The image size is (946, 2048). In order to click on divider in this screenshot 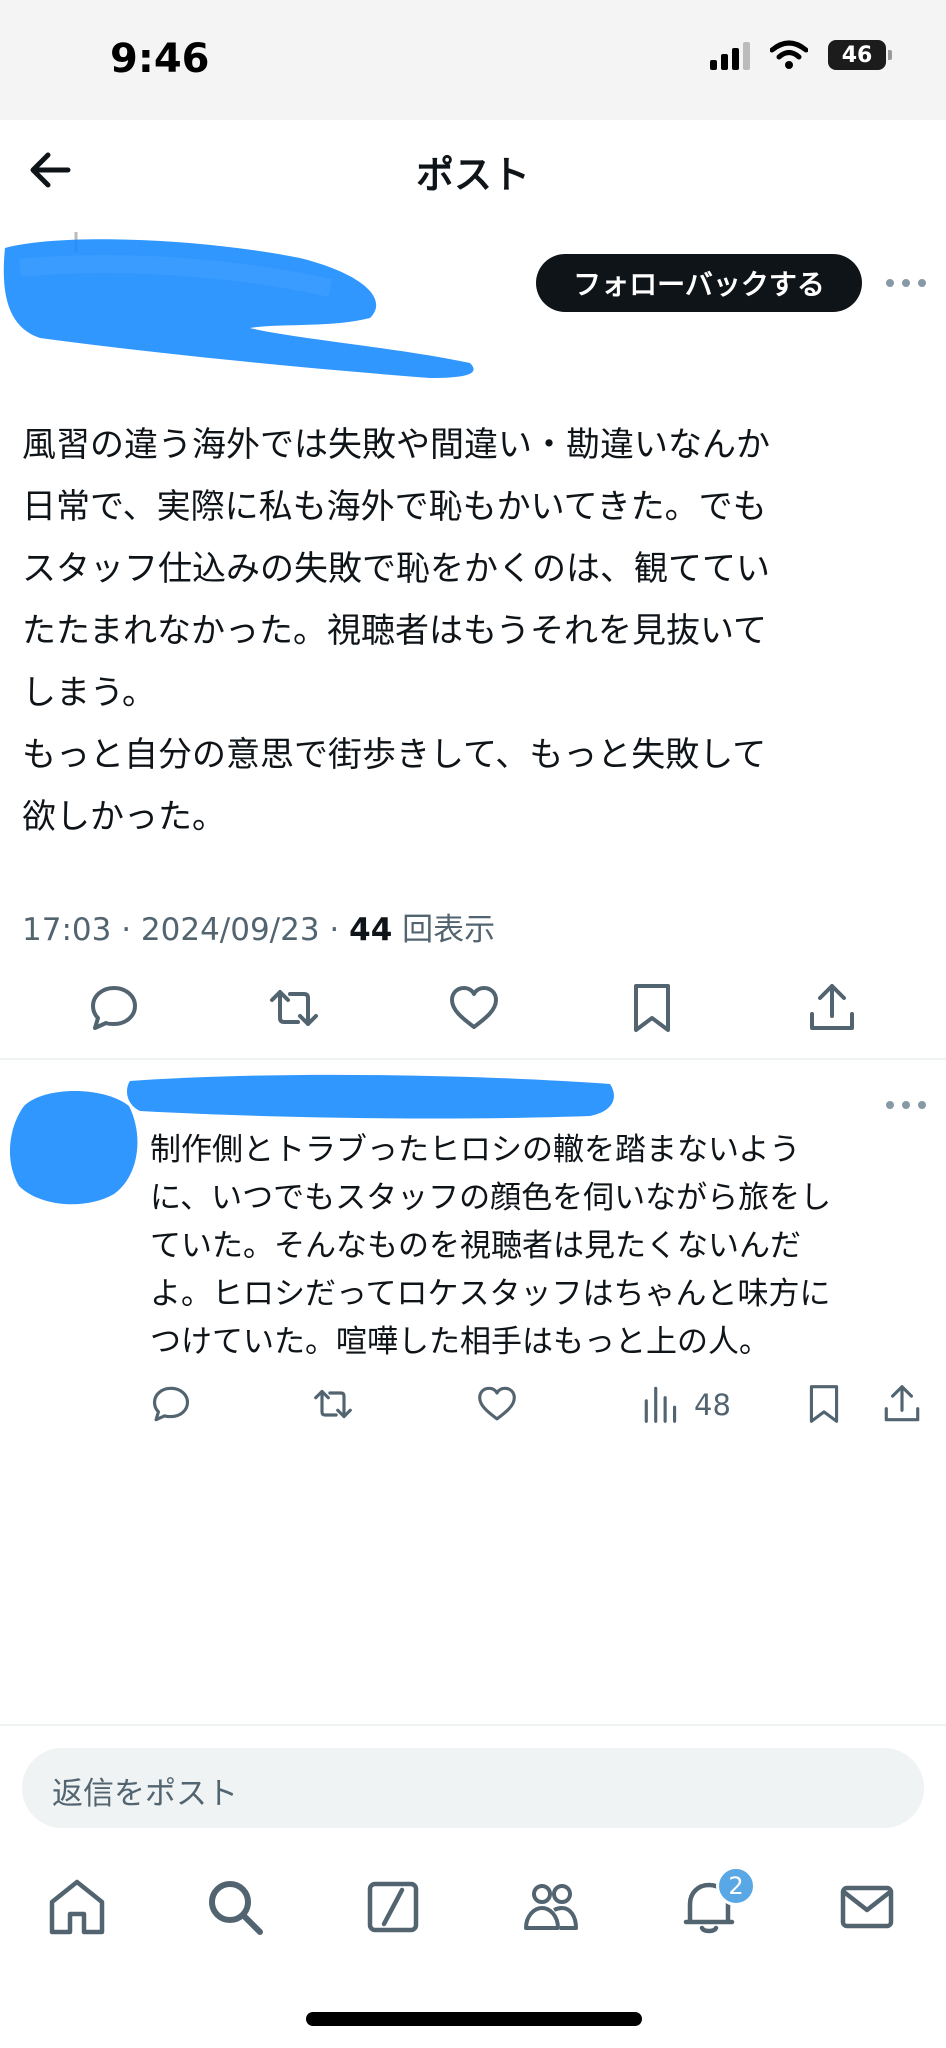, I will do `click(473, 1059)`.